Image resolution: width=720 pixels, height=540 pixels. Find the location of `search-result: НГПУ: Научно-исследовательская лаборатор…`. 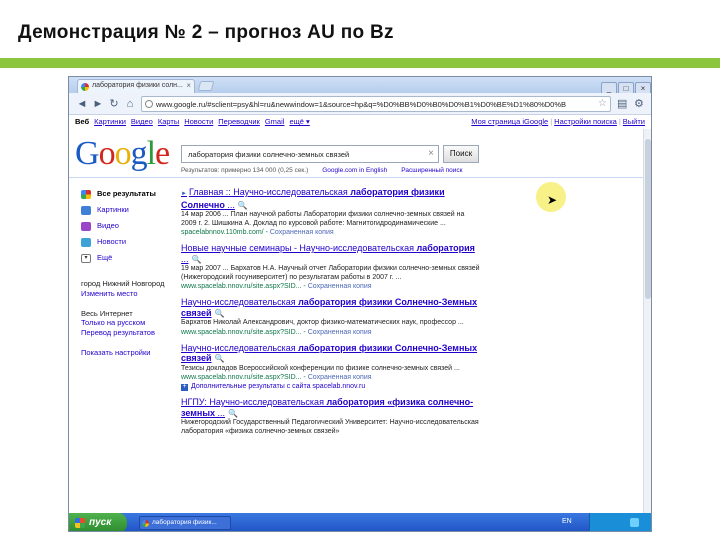

search-result: НГПУ: Научно-исследовательская лаборатор… is located at coordinates (331, 416).